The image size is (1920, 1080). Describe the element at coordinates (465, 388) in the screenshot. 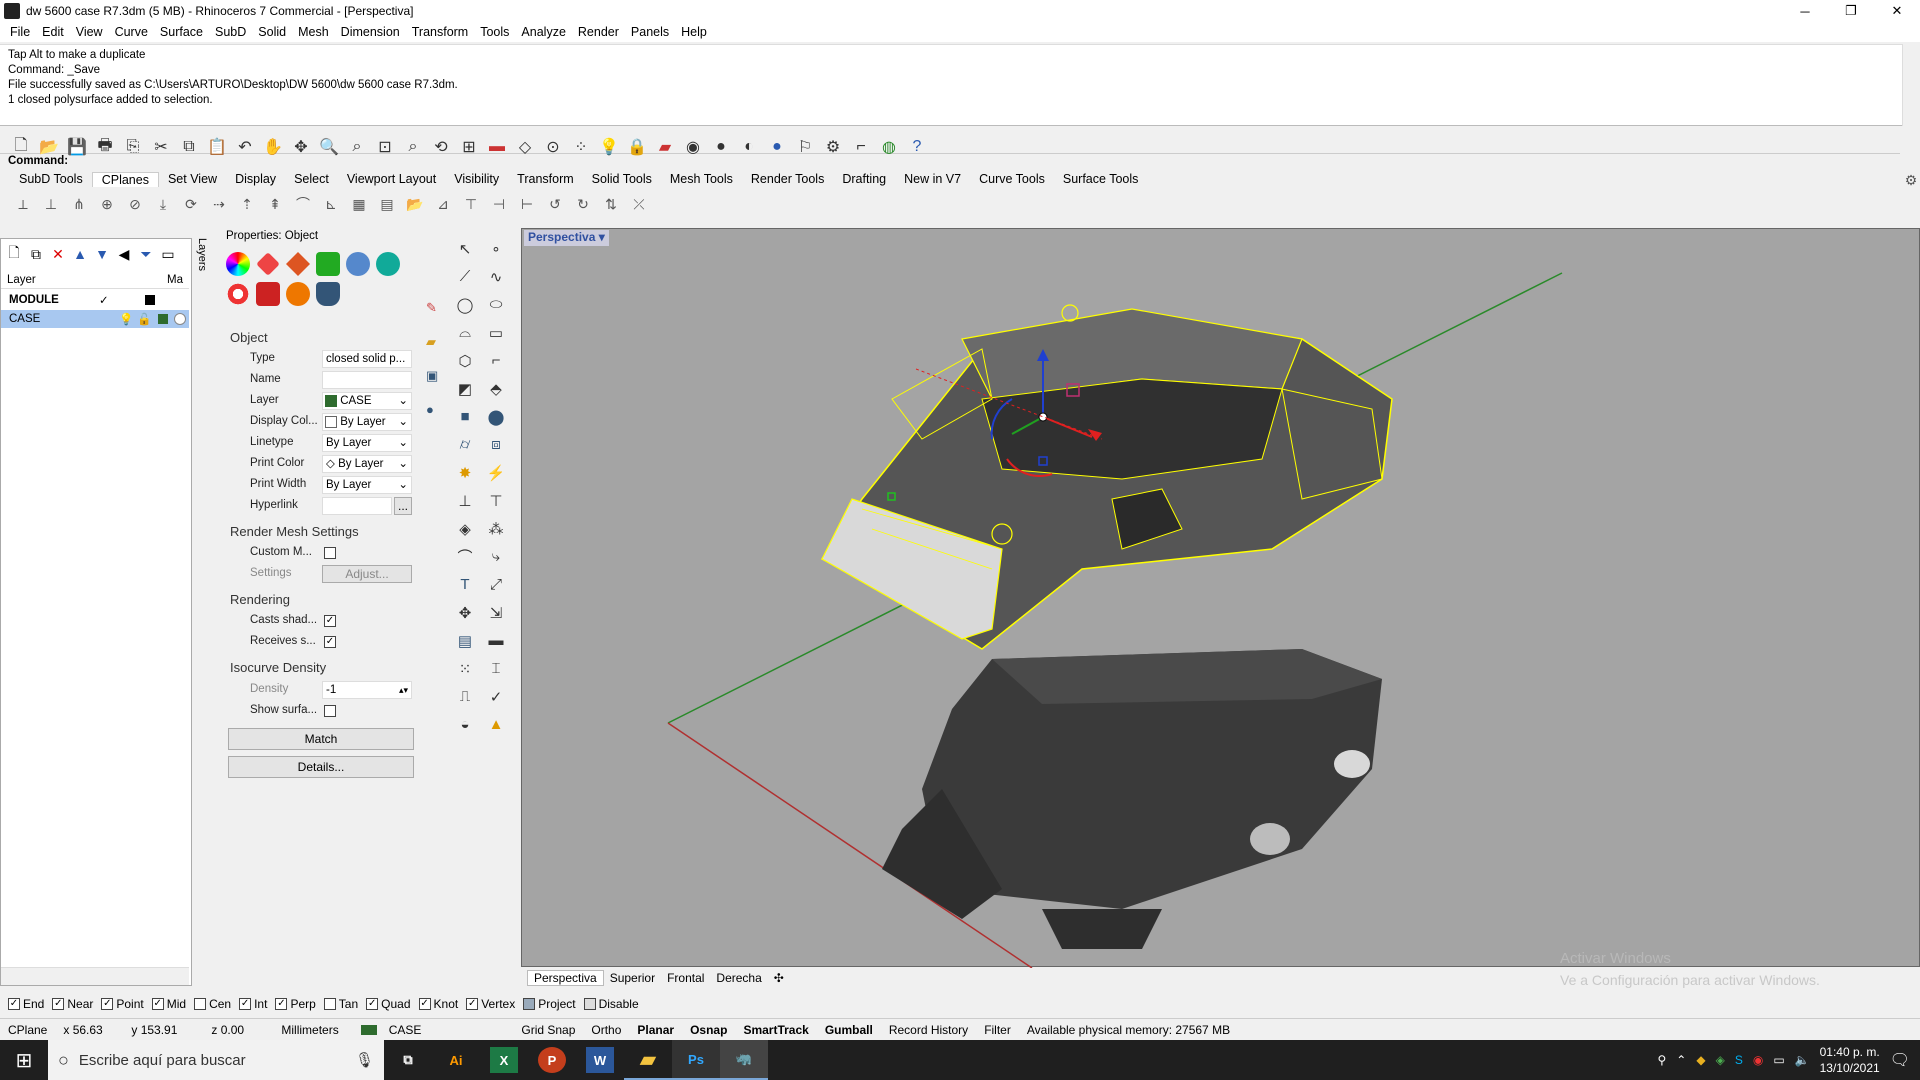

I see `surface-corner-icon: ◩` at that location.